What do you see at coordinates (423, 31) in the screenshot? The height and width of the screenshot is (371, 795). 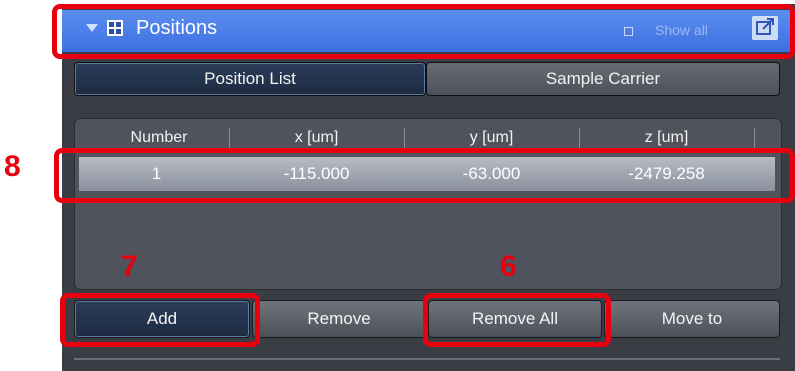 I see `highlight-header` at bounding box center [423, 31].